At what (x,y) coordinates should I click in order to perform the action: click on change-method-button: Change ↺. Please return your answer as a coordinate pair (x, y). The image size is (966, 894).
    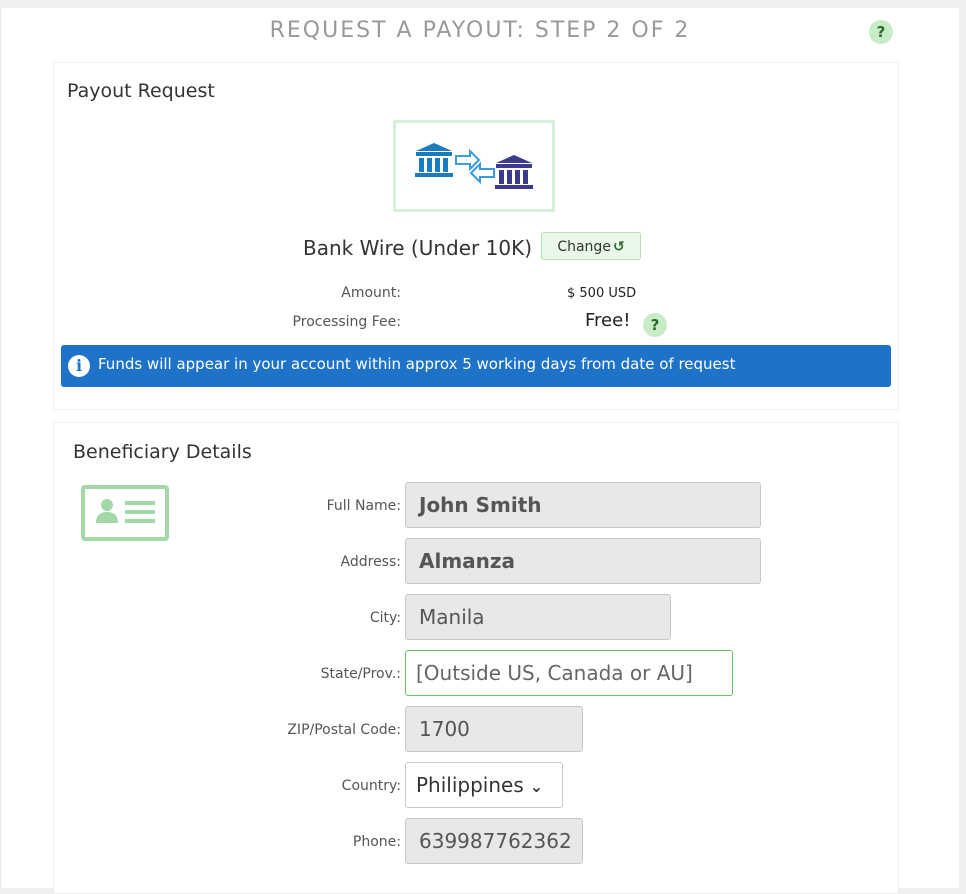
    Looking at the image, I should click on (591, 246).